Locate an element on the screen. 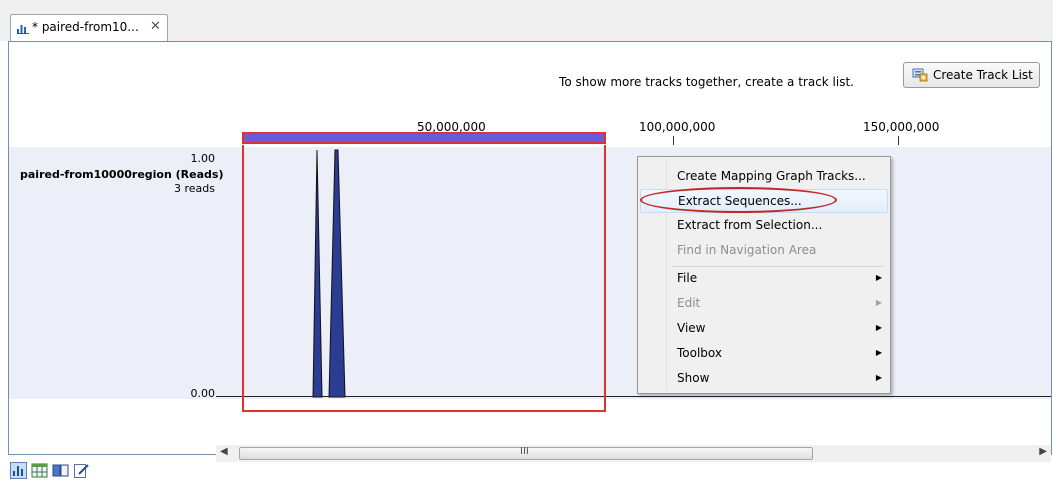  bar-chart-icon is located at coordinates (23, 29).